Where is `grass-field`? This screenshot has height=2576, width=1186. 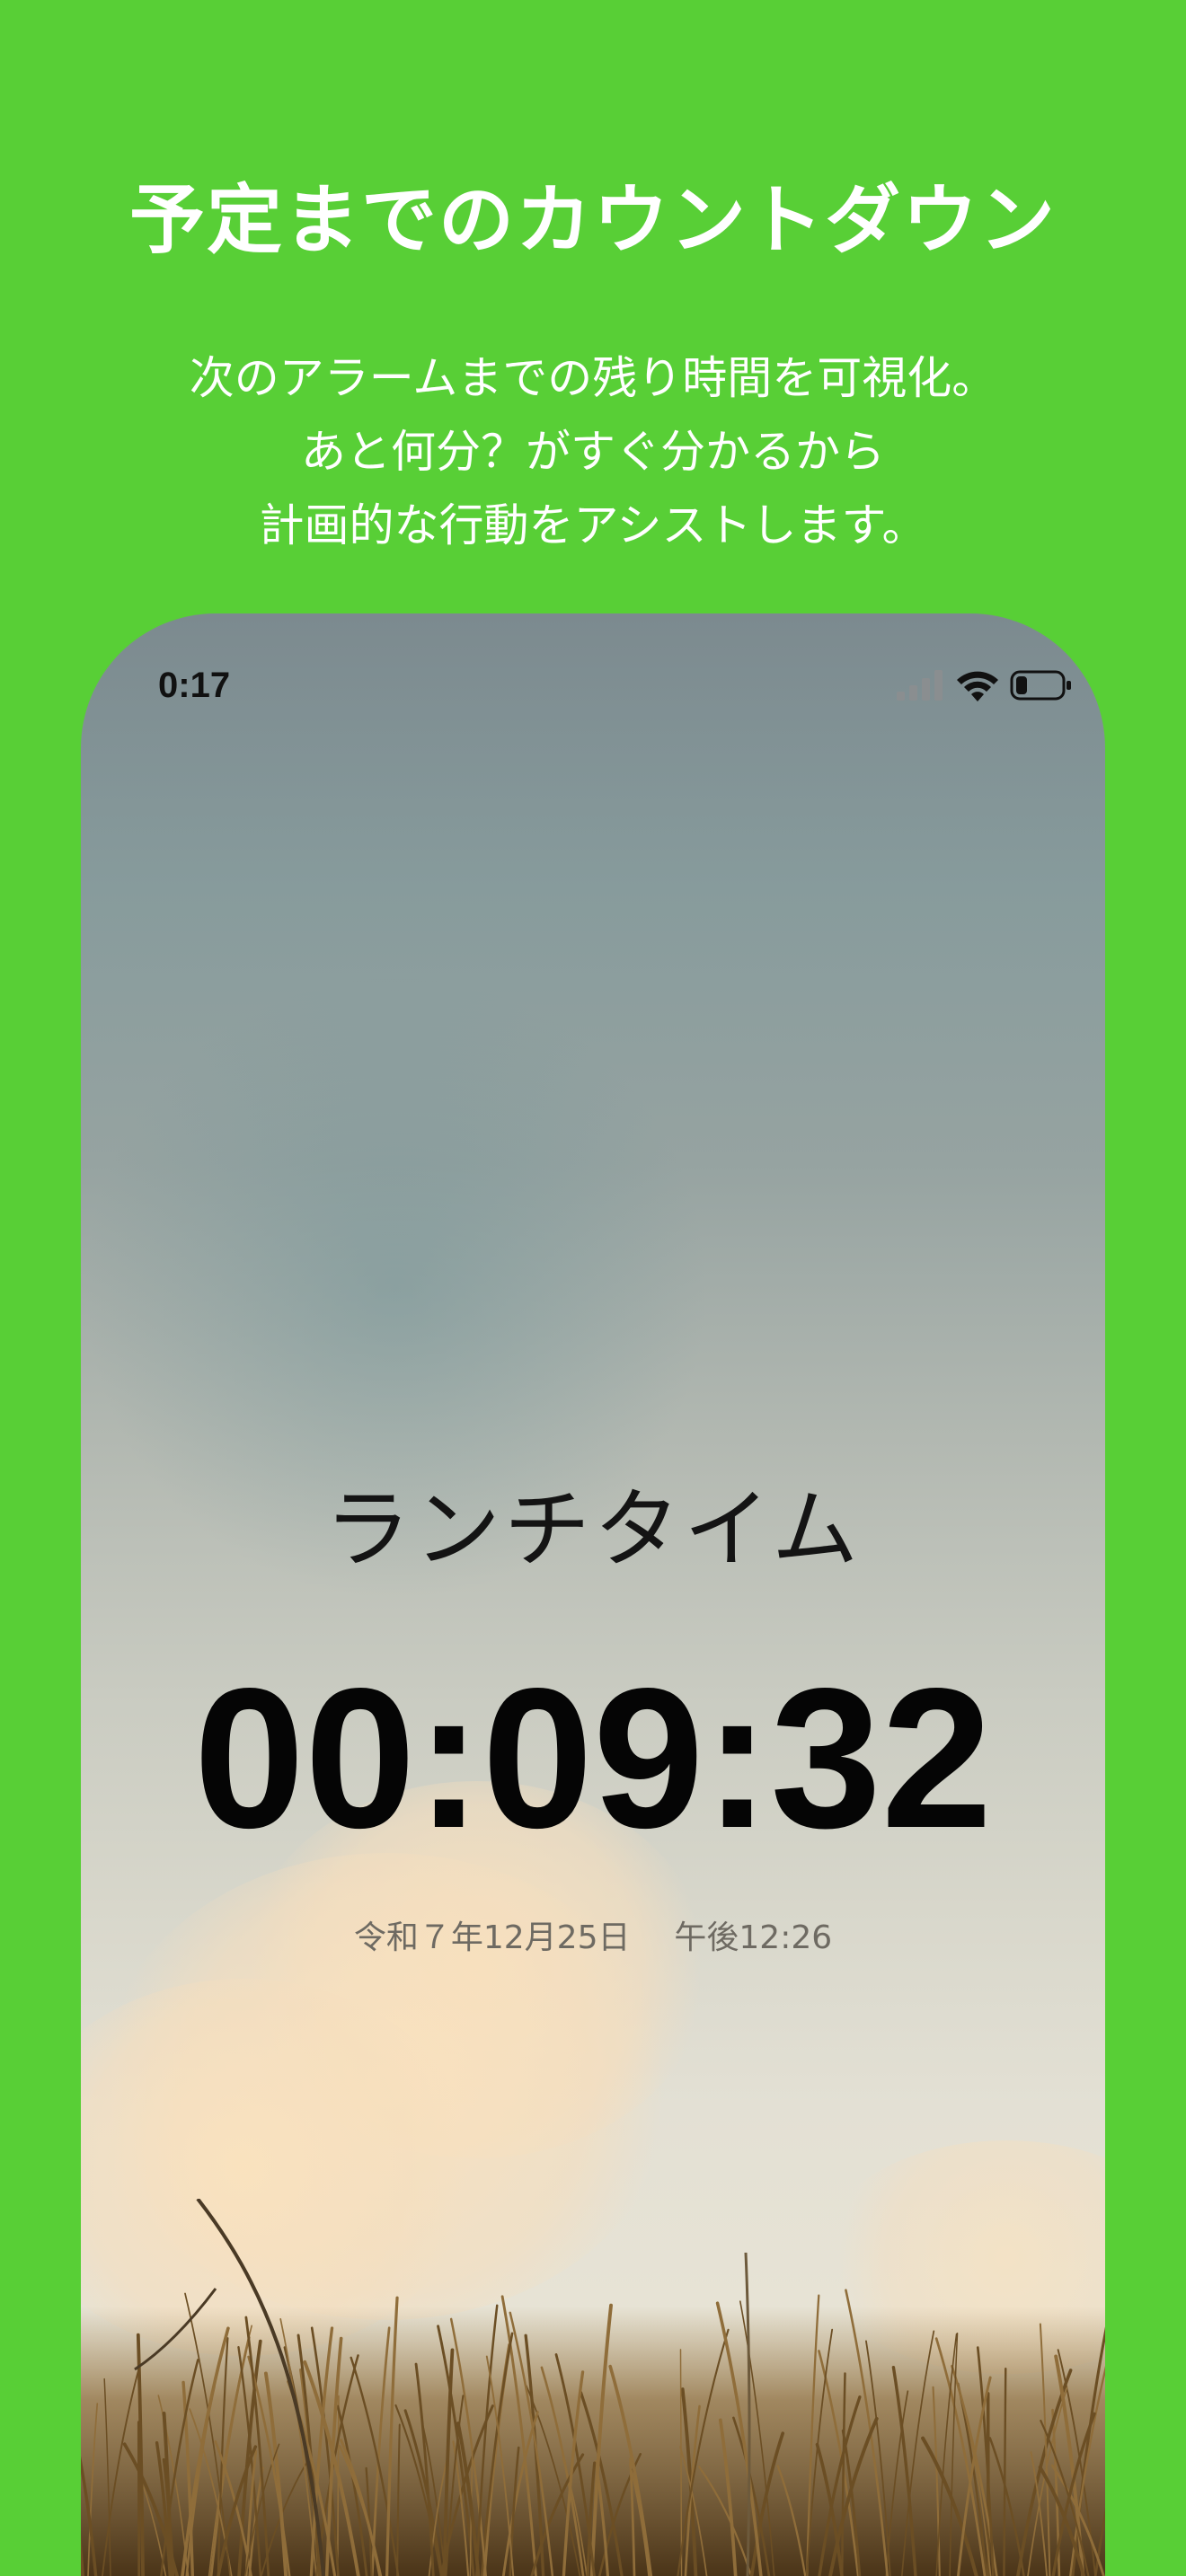
grass-field is located at coordinates (593, 2387).